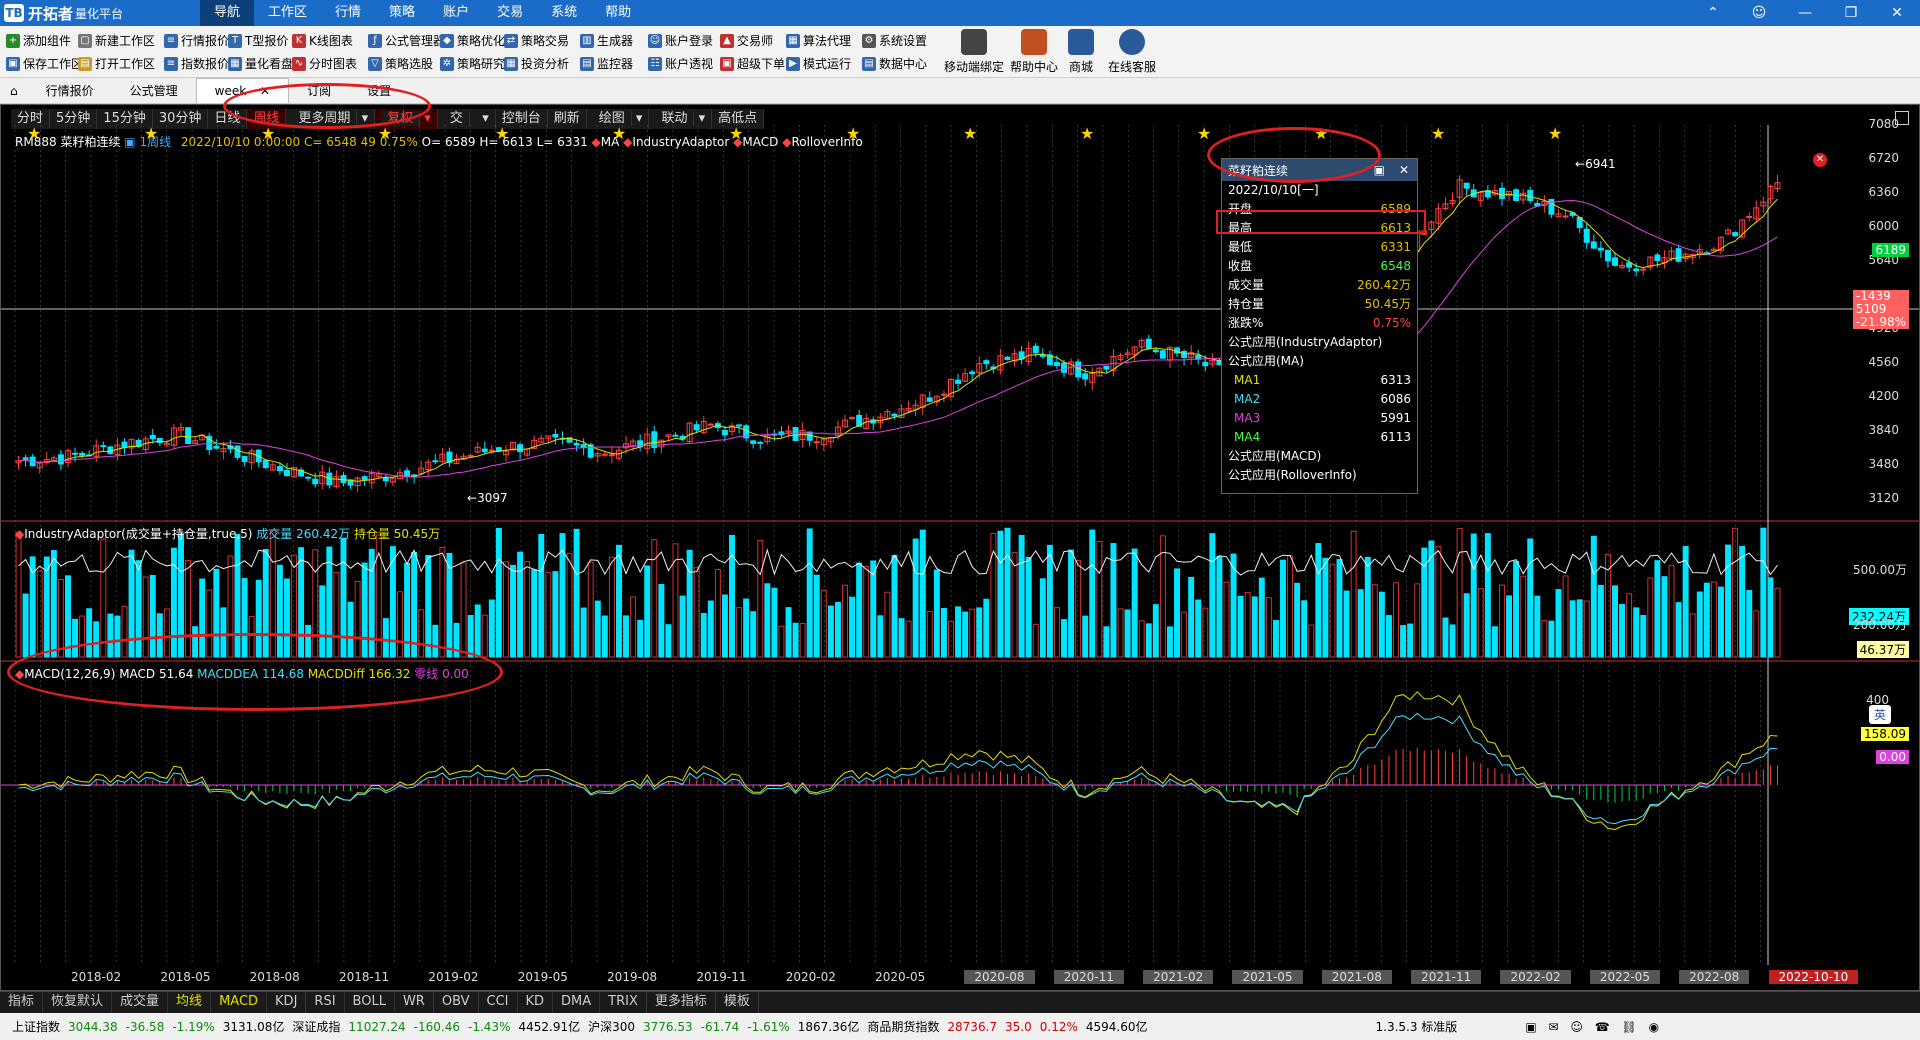  What do you see at coordinates (44, 63) in the screenshot?
I see `save-workspace-button: ▣ 保存工作区` at bounding box center [44, 63].